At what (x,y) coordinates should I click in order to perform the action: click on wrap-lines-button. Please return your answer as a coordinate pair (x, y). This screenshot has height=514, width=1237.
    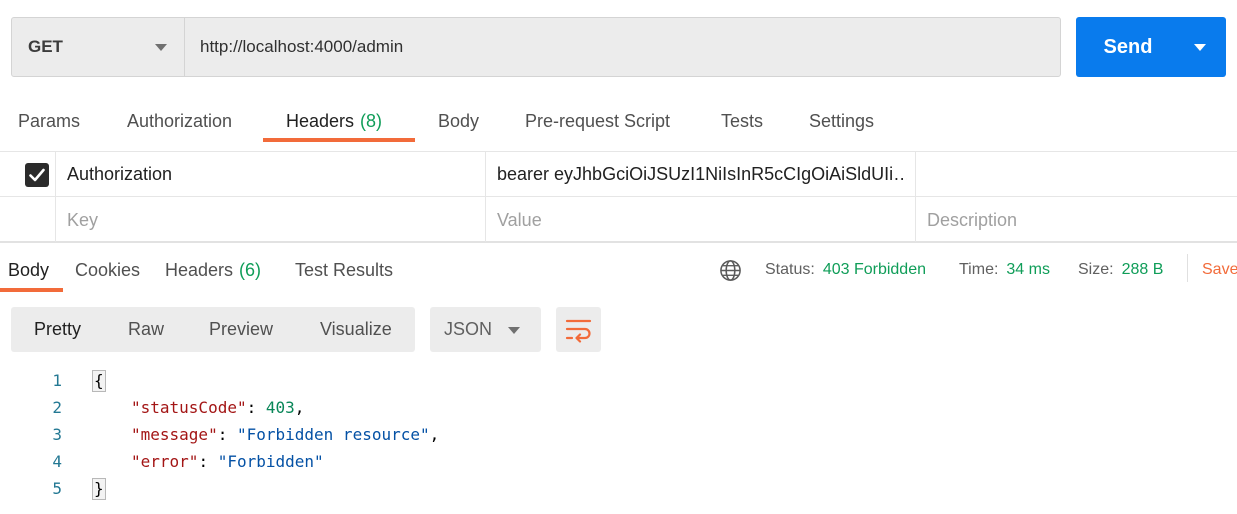
    Looking at the image, I should click on (578, 329).